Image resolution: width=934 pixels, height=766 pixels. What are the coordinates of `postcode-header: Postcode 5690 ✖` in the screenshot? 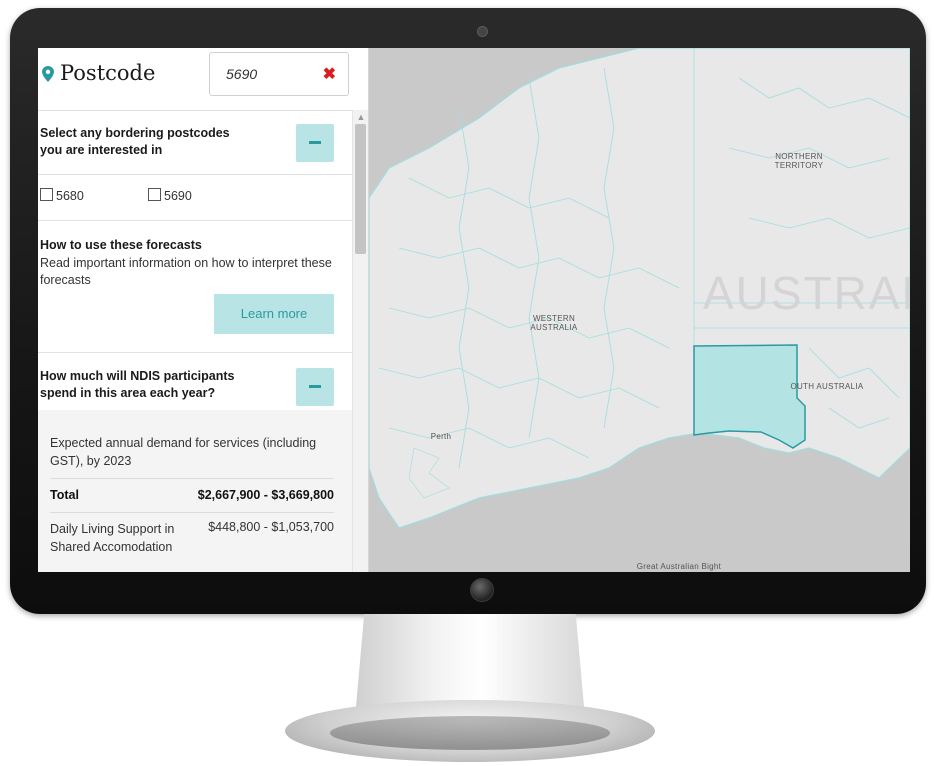 It's located at (203, 79).